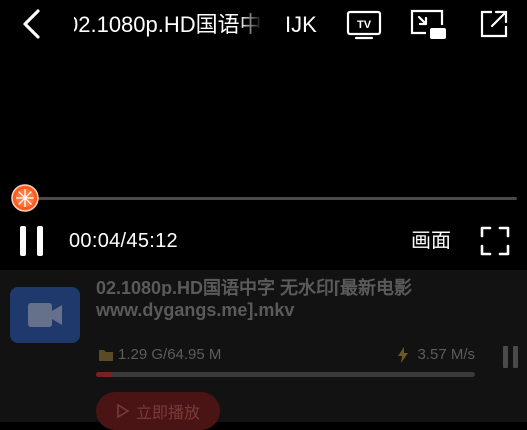  Describe the element at coordinates (264, 198) in the screenshot. I see `seek-bar` at that location.